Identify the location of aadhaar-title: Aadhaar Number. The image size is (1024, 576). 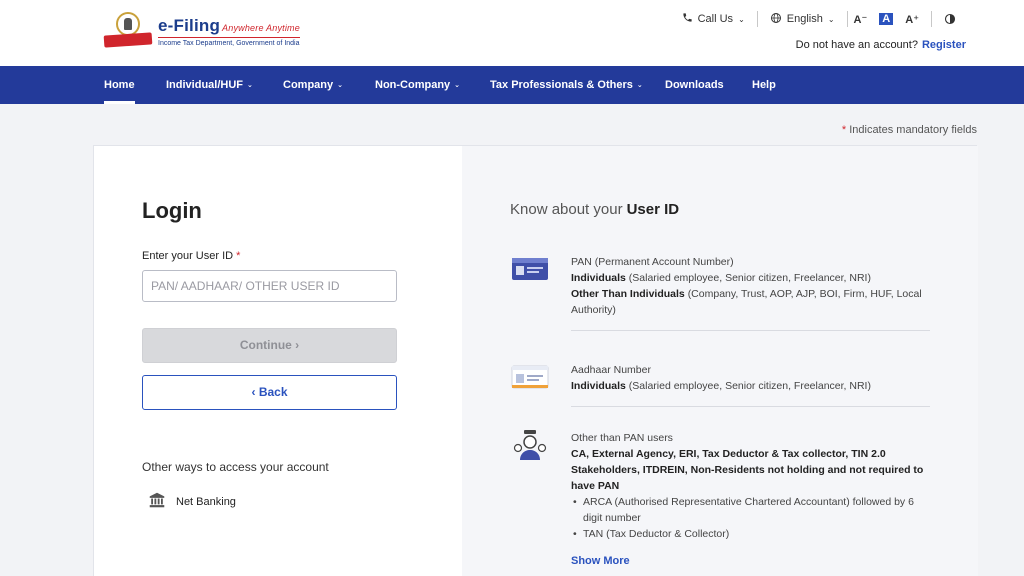
(611, 370).